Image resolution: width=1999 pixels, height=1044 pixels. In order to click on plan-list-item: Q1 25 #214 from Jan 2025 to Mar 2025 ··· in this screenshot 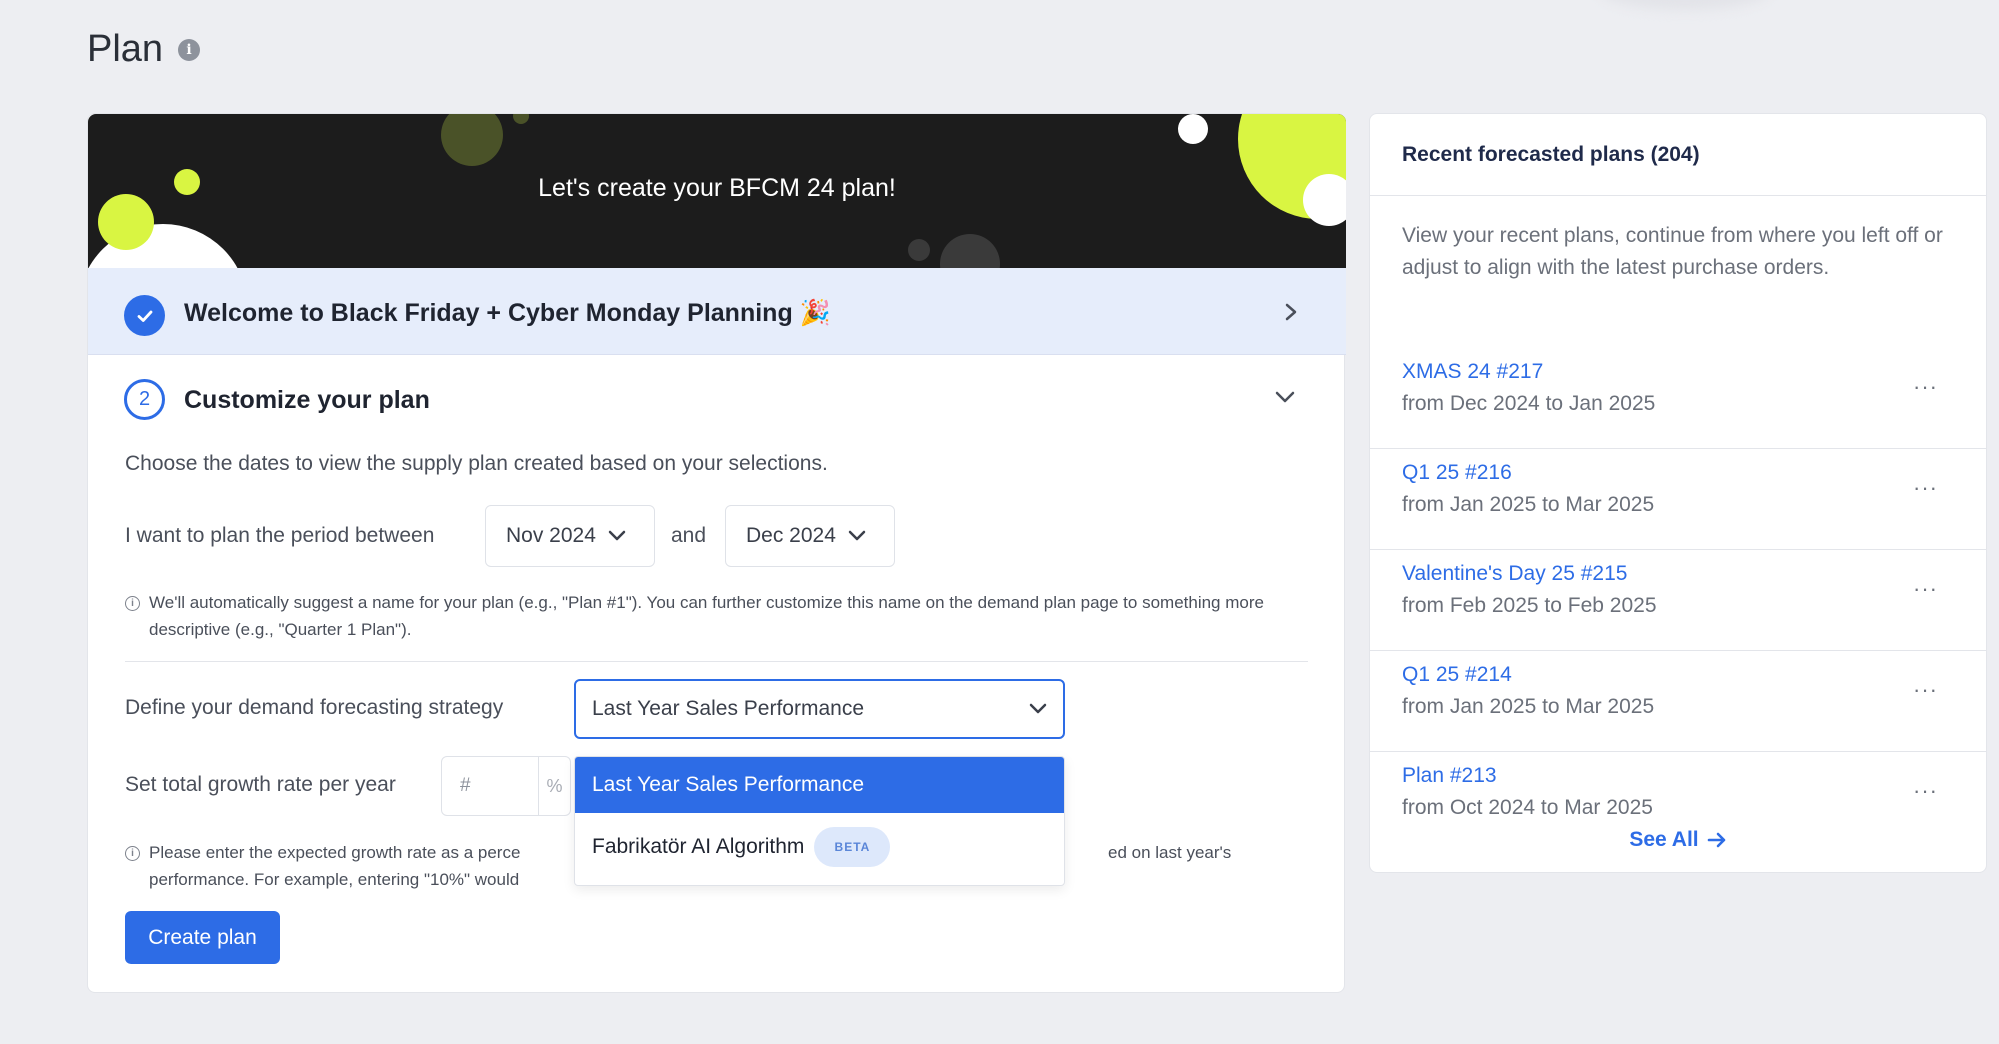, I will do `click(1678, 701)`.